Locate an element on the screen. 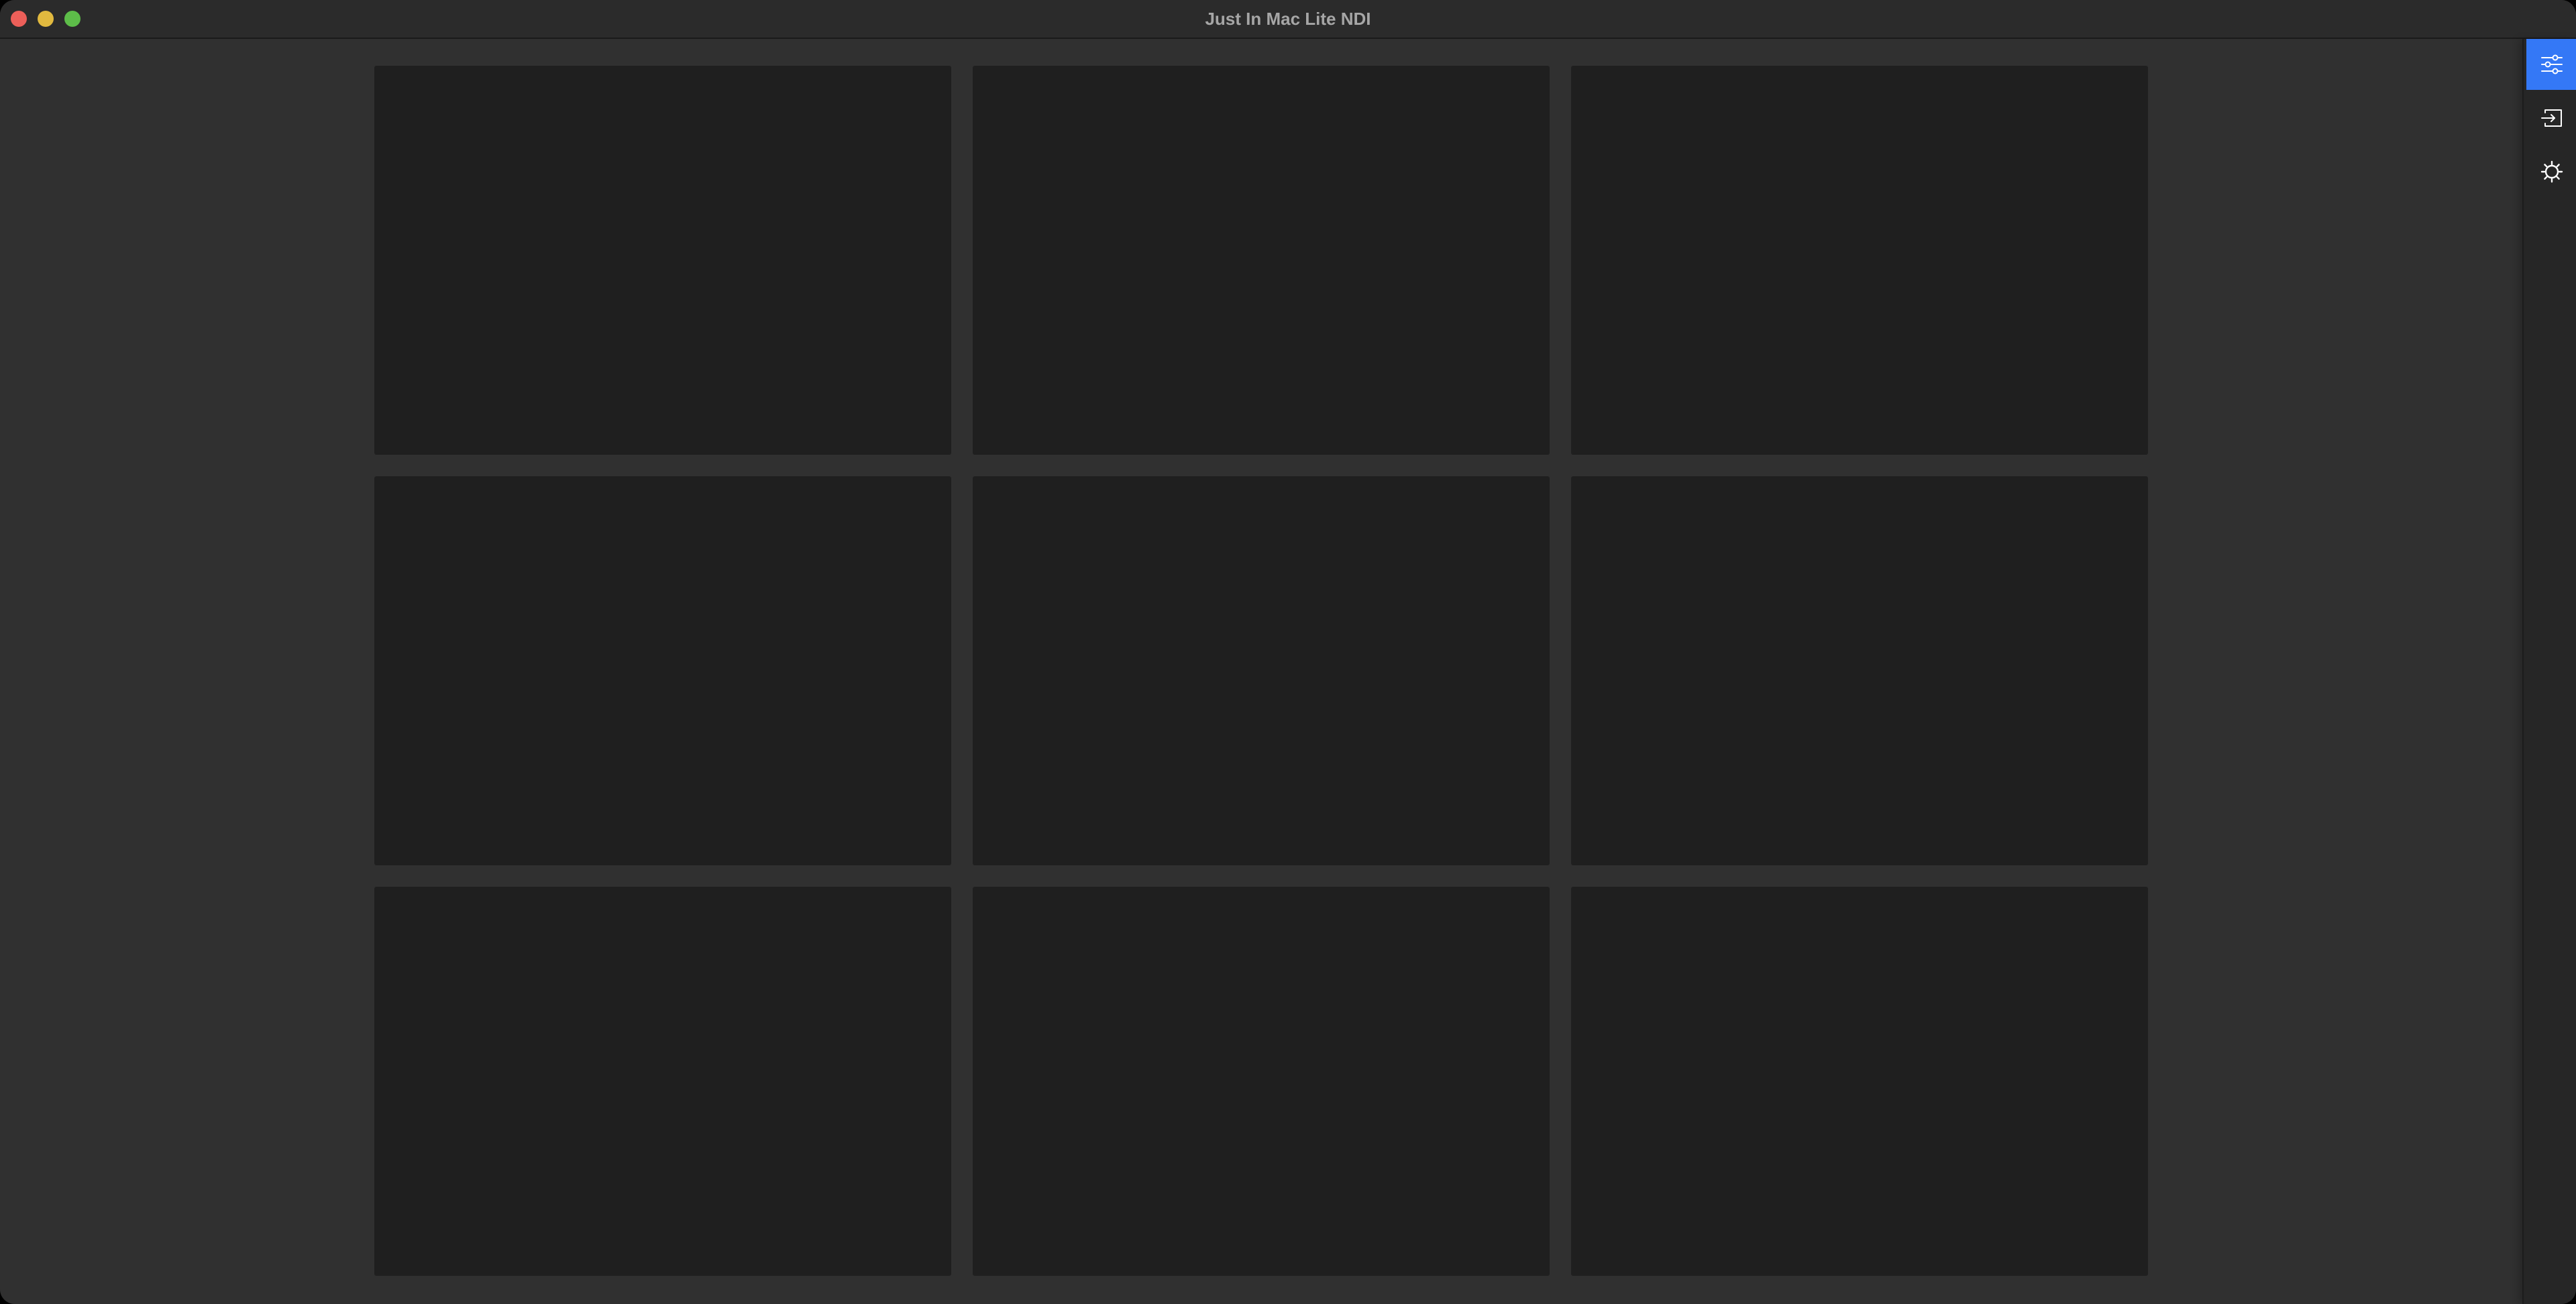 This screenshot has width=2576, height=1304. title-bar: Just In Mac Lite NDI is located at coordinates (1288, 20).